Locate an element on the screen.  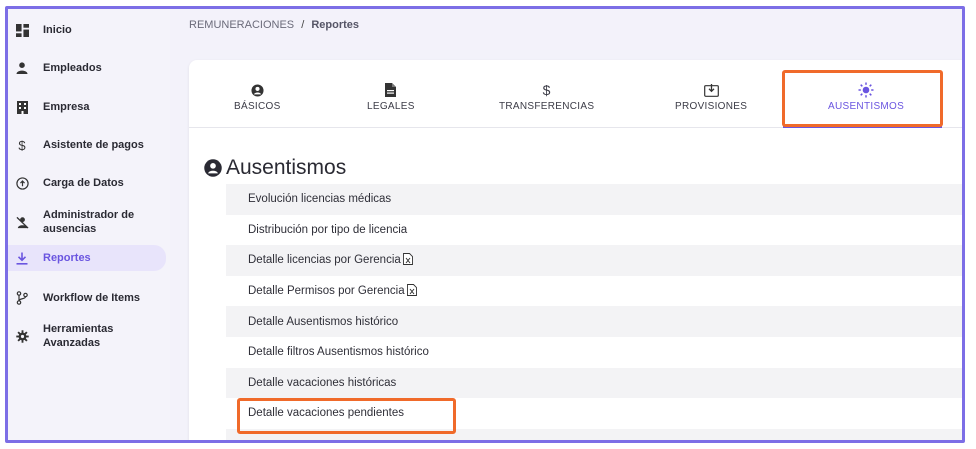
list-item: Evolución licencias médicas is located at coordinates (594, 199).